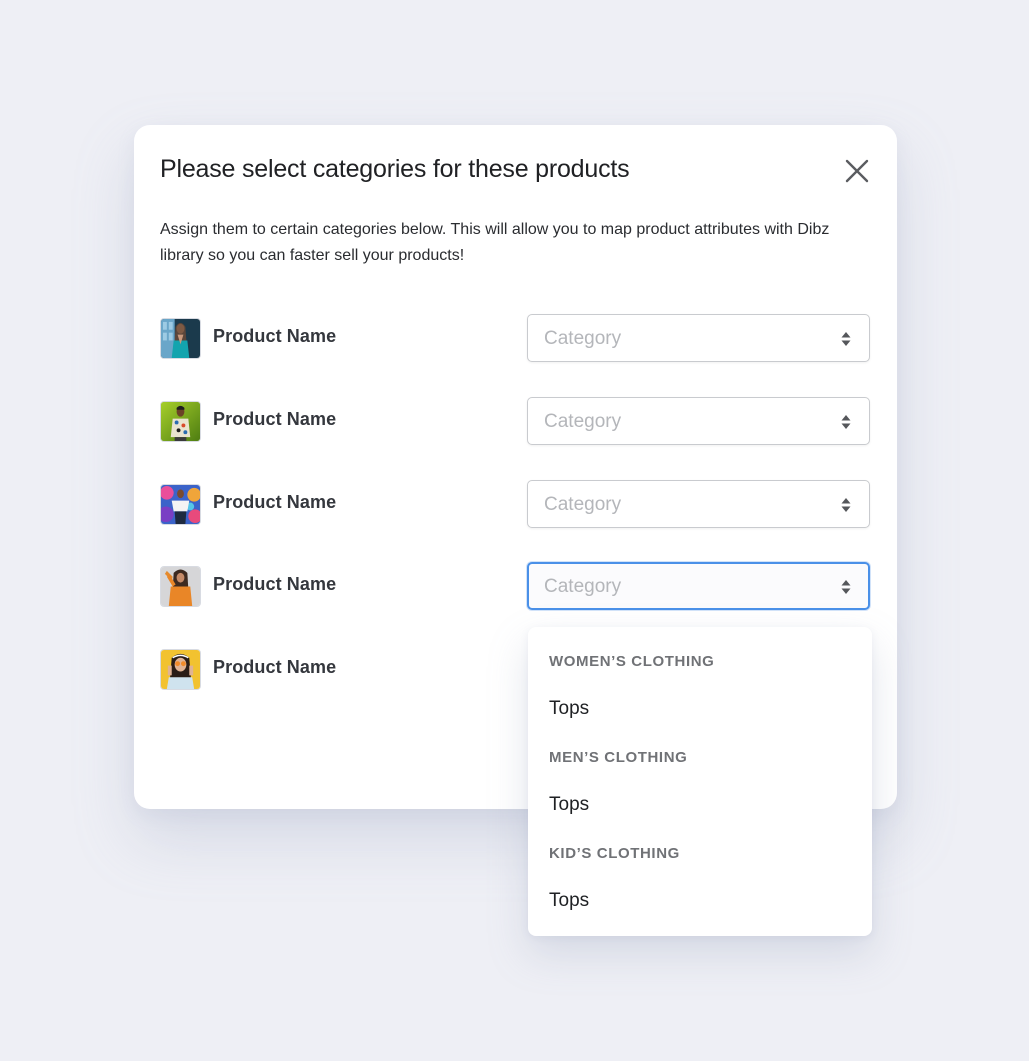 The width and height of the screenshot is (1029, 1061). Describe the element at coordinates (614, 853) in the screenshot. I see `dropdown-group-label: KID’S CLOTHING` at that location.